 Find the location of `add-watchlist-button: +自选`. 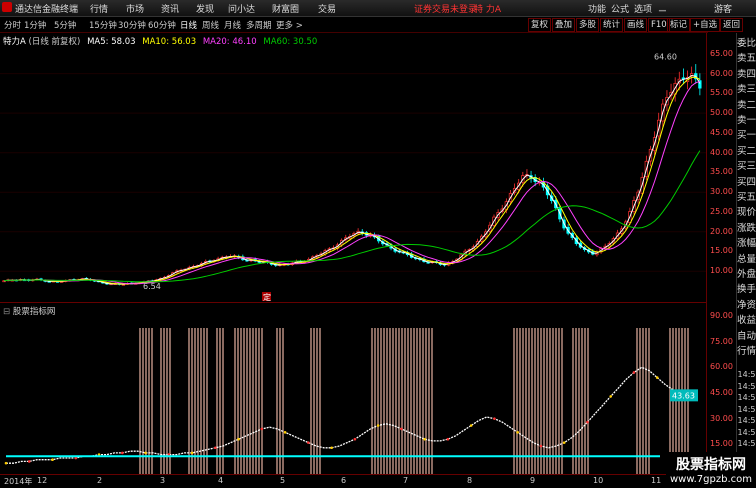

add-watchlist-button: +自选 is located at coordinates (705, 25).